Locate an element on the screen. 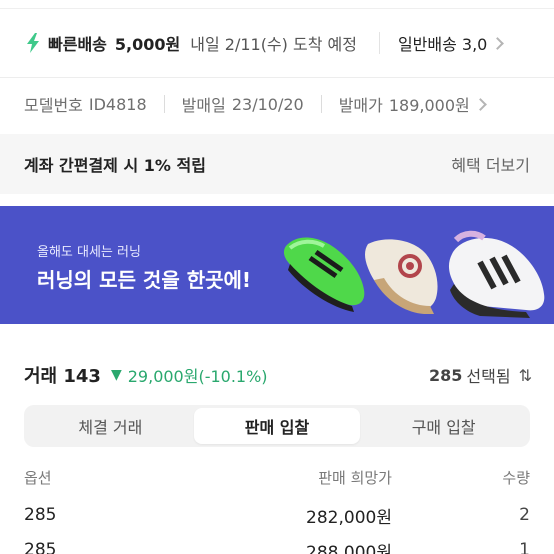 Image resolution: width=554 pixels, height=554 pixels. shoe-white is located at coordinates (496, 274).